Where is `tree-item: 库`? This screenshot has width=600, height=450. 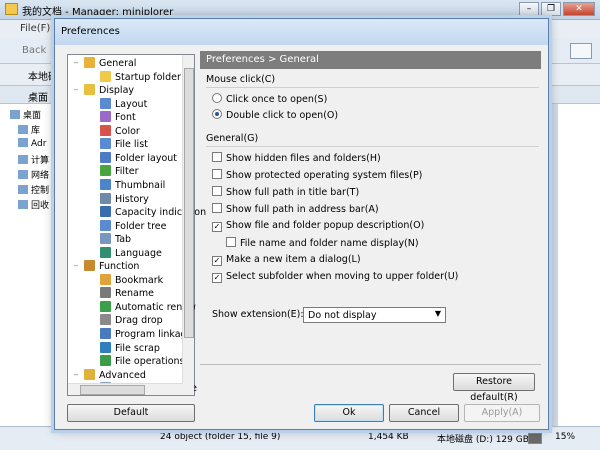 tree-item: 库 is located at coordinates (29, 129).